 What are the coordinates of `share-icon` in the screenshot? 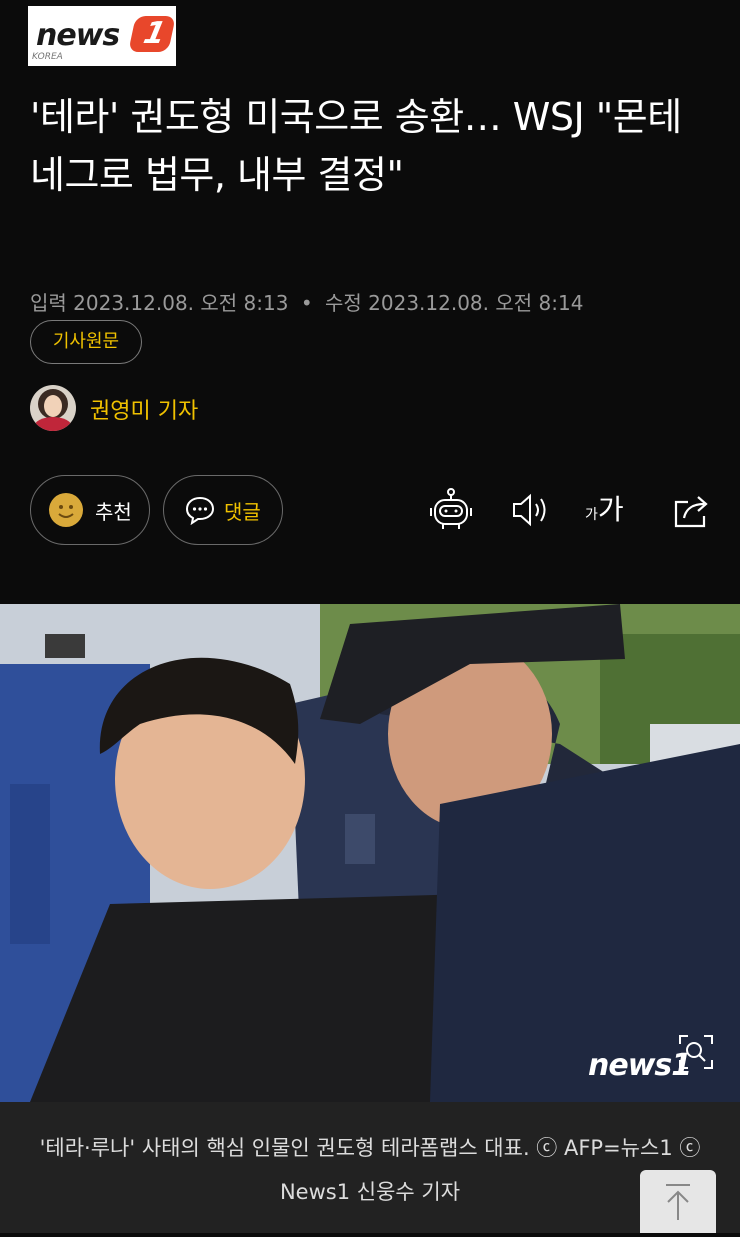 It's located at (693, 510).